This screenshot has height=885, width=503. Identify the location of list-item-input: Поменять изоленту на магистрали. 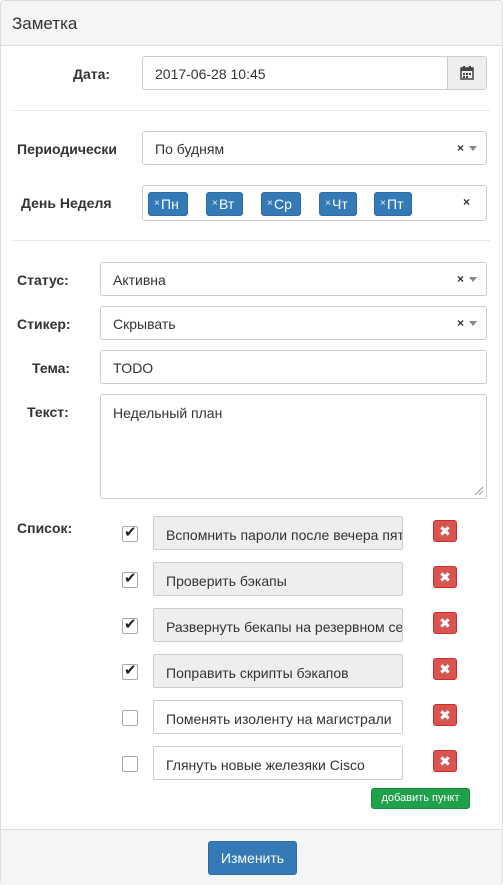
(278, 717).